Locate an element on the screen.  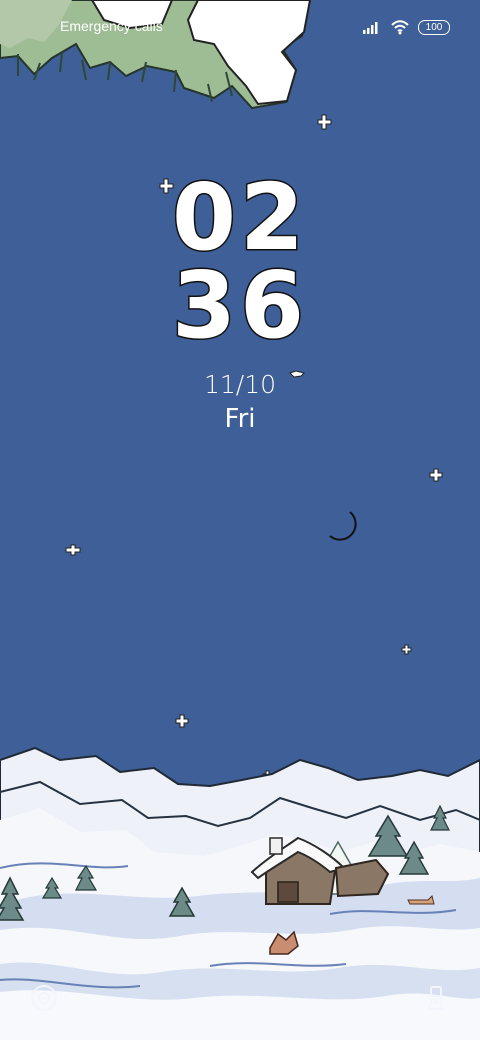
clock-minute-row: 36 is located at coordinates (240, 306).